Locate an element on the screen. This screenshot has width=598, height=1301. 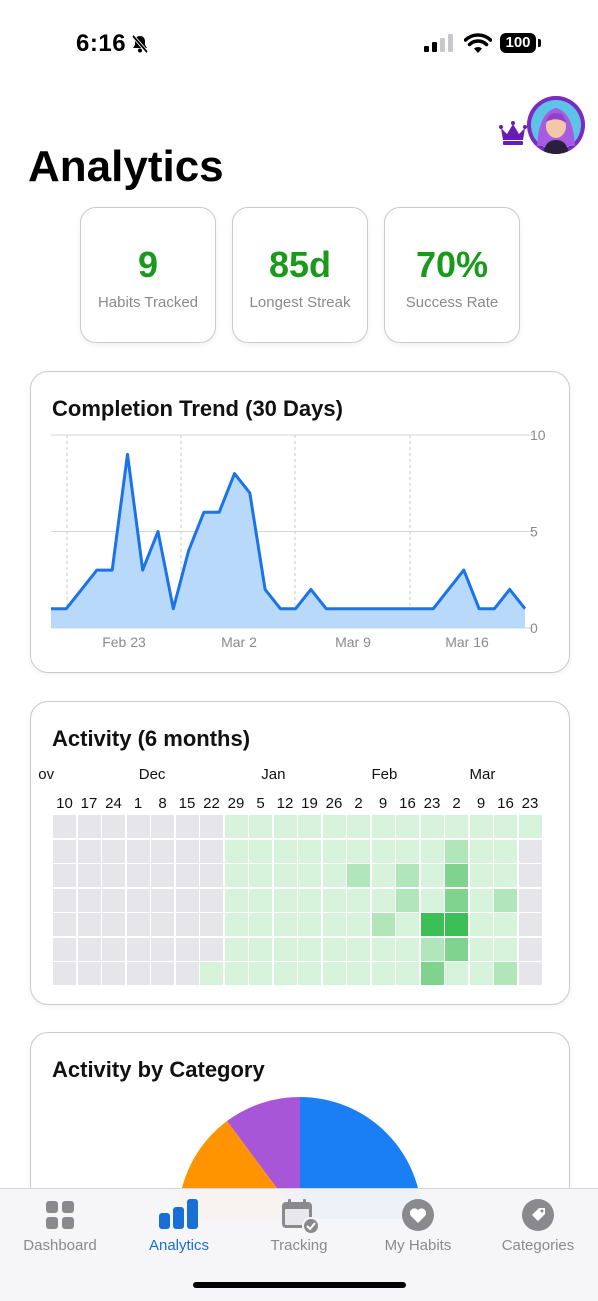
bell-slash-icon is located at coordinates (140, 46).